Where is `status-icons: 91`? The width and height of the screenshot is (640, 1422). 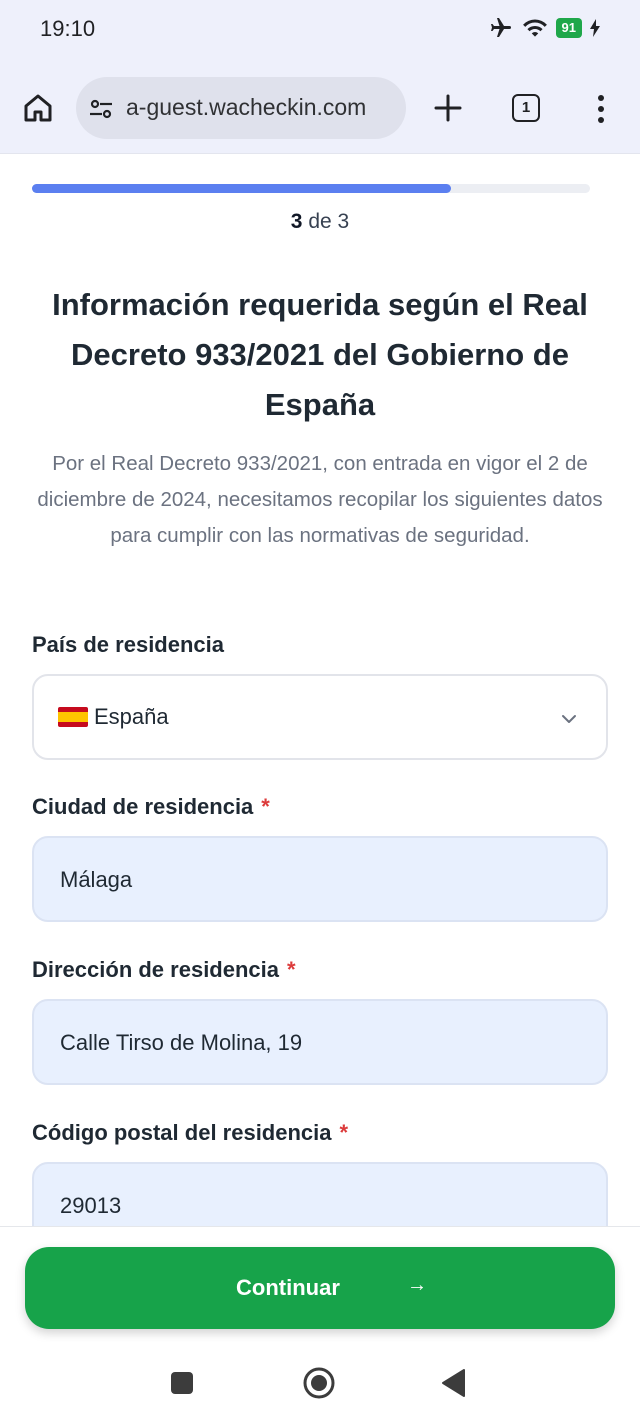
status-icons: 91 is located at coordinates (544, 28).